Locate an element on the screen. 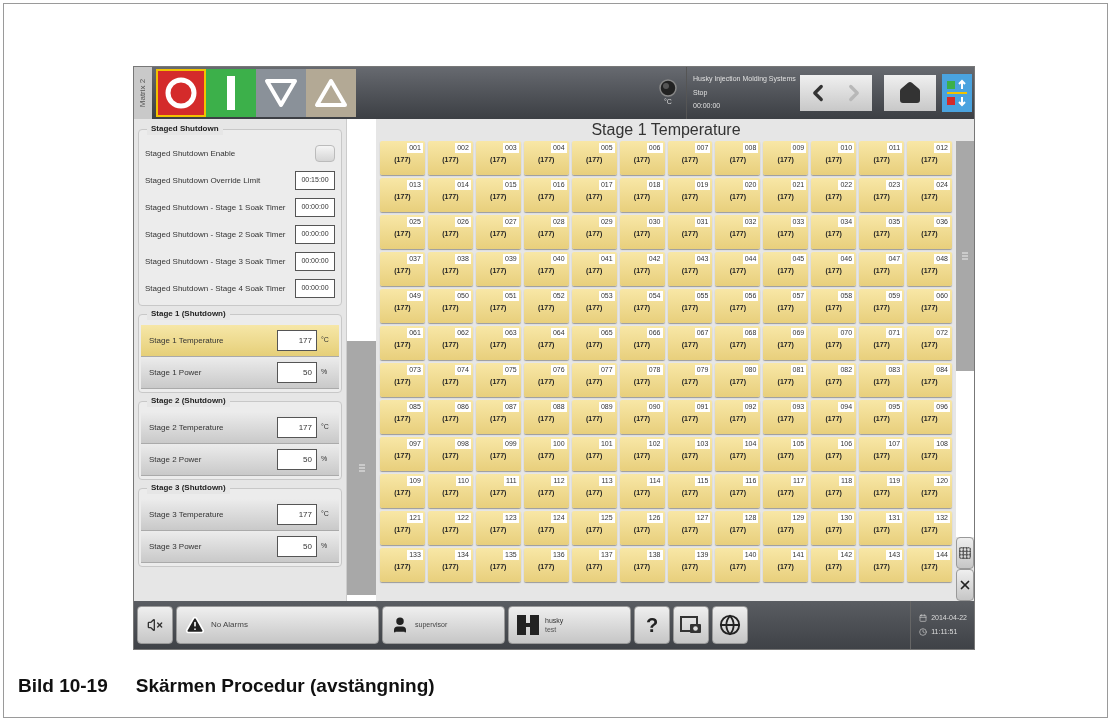 This screenshot has height=721, width=1111. side-tab: Matrix 2 is located at coordinates (143, 93).